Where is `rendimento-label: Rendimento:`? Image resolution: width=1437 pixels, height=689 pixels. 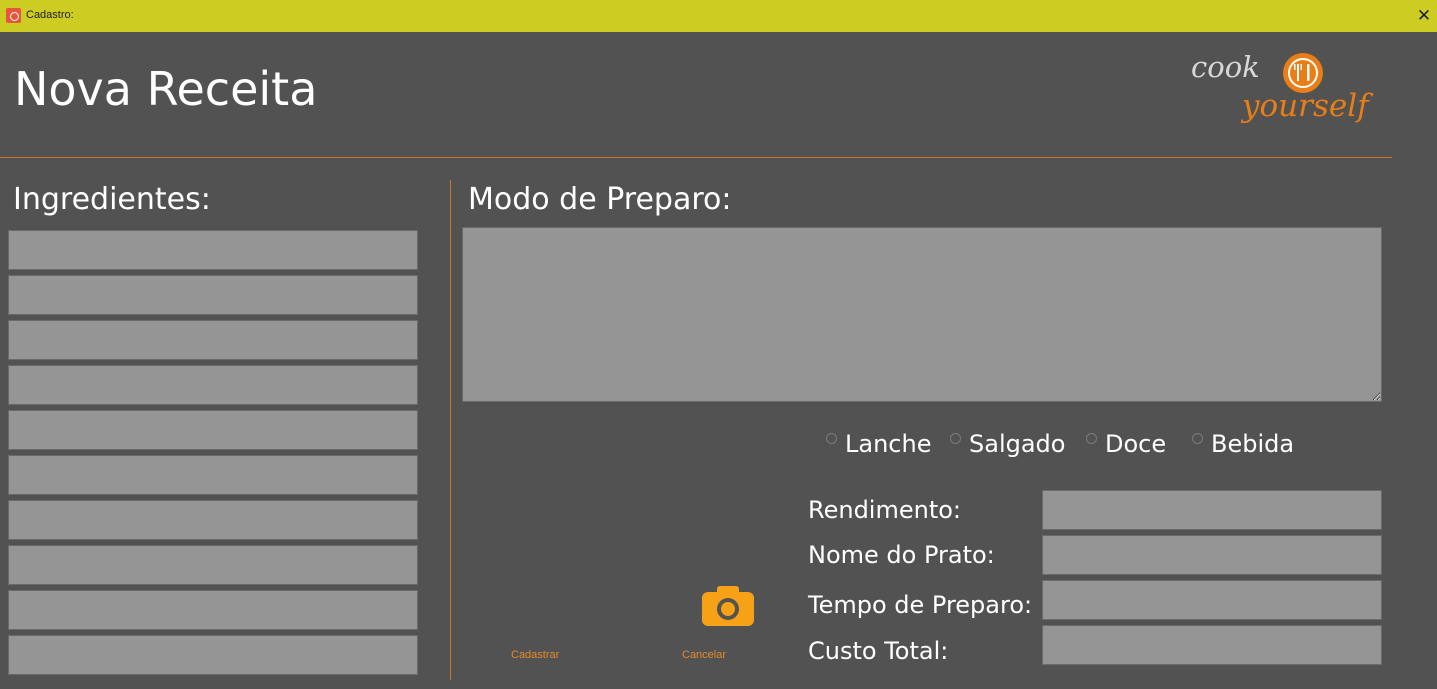 rendimento-label: Rendimento: is located at coordinates (885, 510).